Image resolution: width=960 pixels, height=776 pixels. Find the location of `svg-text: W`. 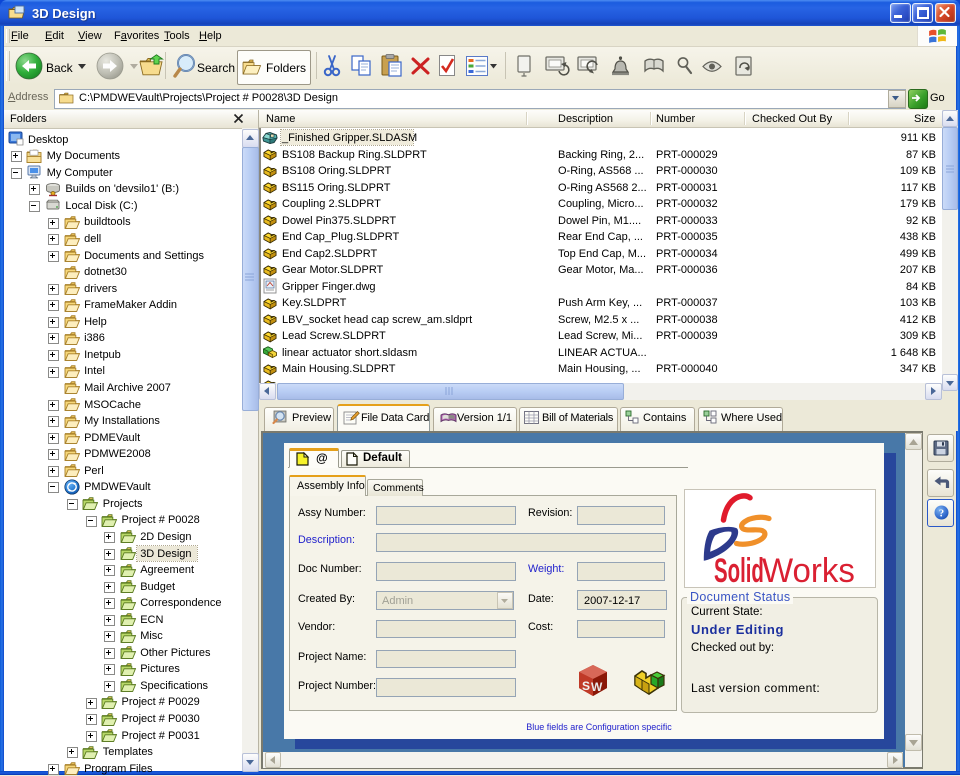

svg-text: W is located at coordinates (597, 687).